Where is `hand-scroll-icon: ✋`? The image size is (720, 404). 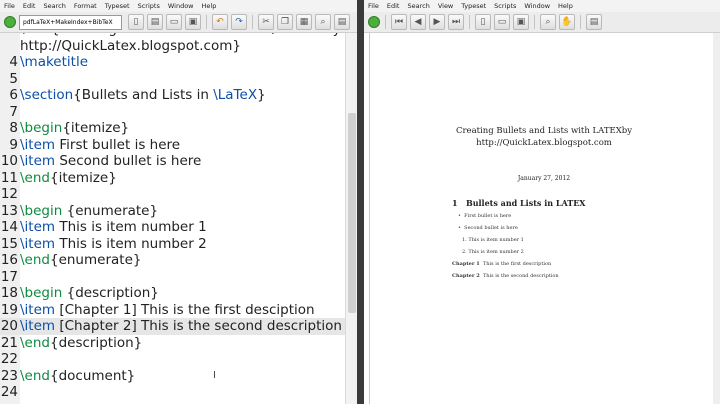 hand-scroll-icon: ✋ is located at coordinates (567, 22).